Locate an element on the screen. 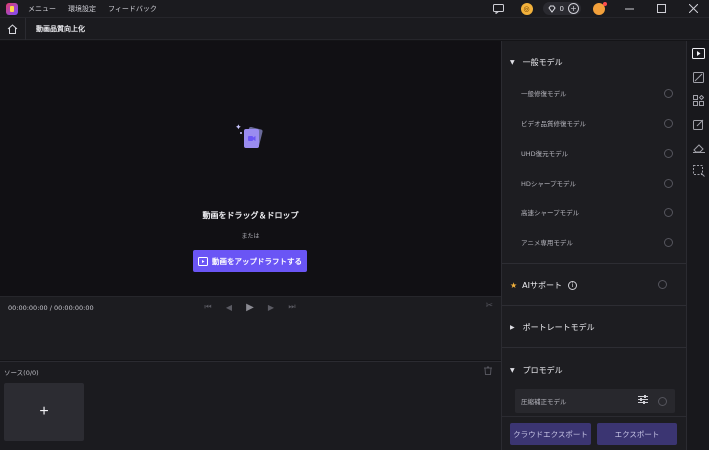 Image resolution: width=709 pixels, height=450 pixels. section-ai-title: AIサポート is located at coordinates (542, 285).